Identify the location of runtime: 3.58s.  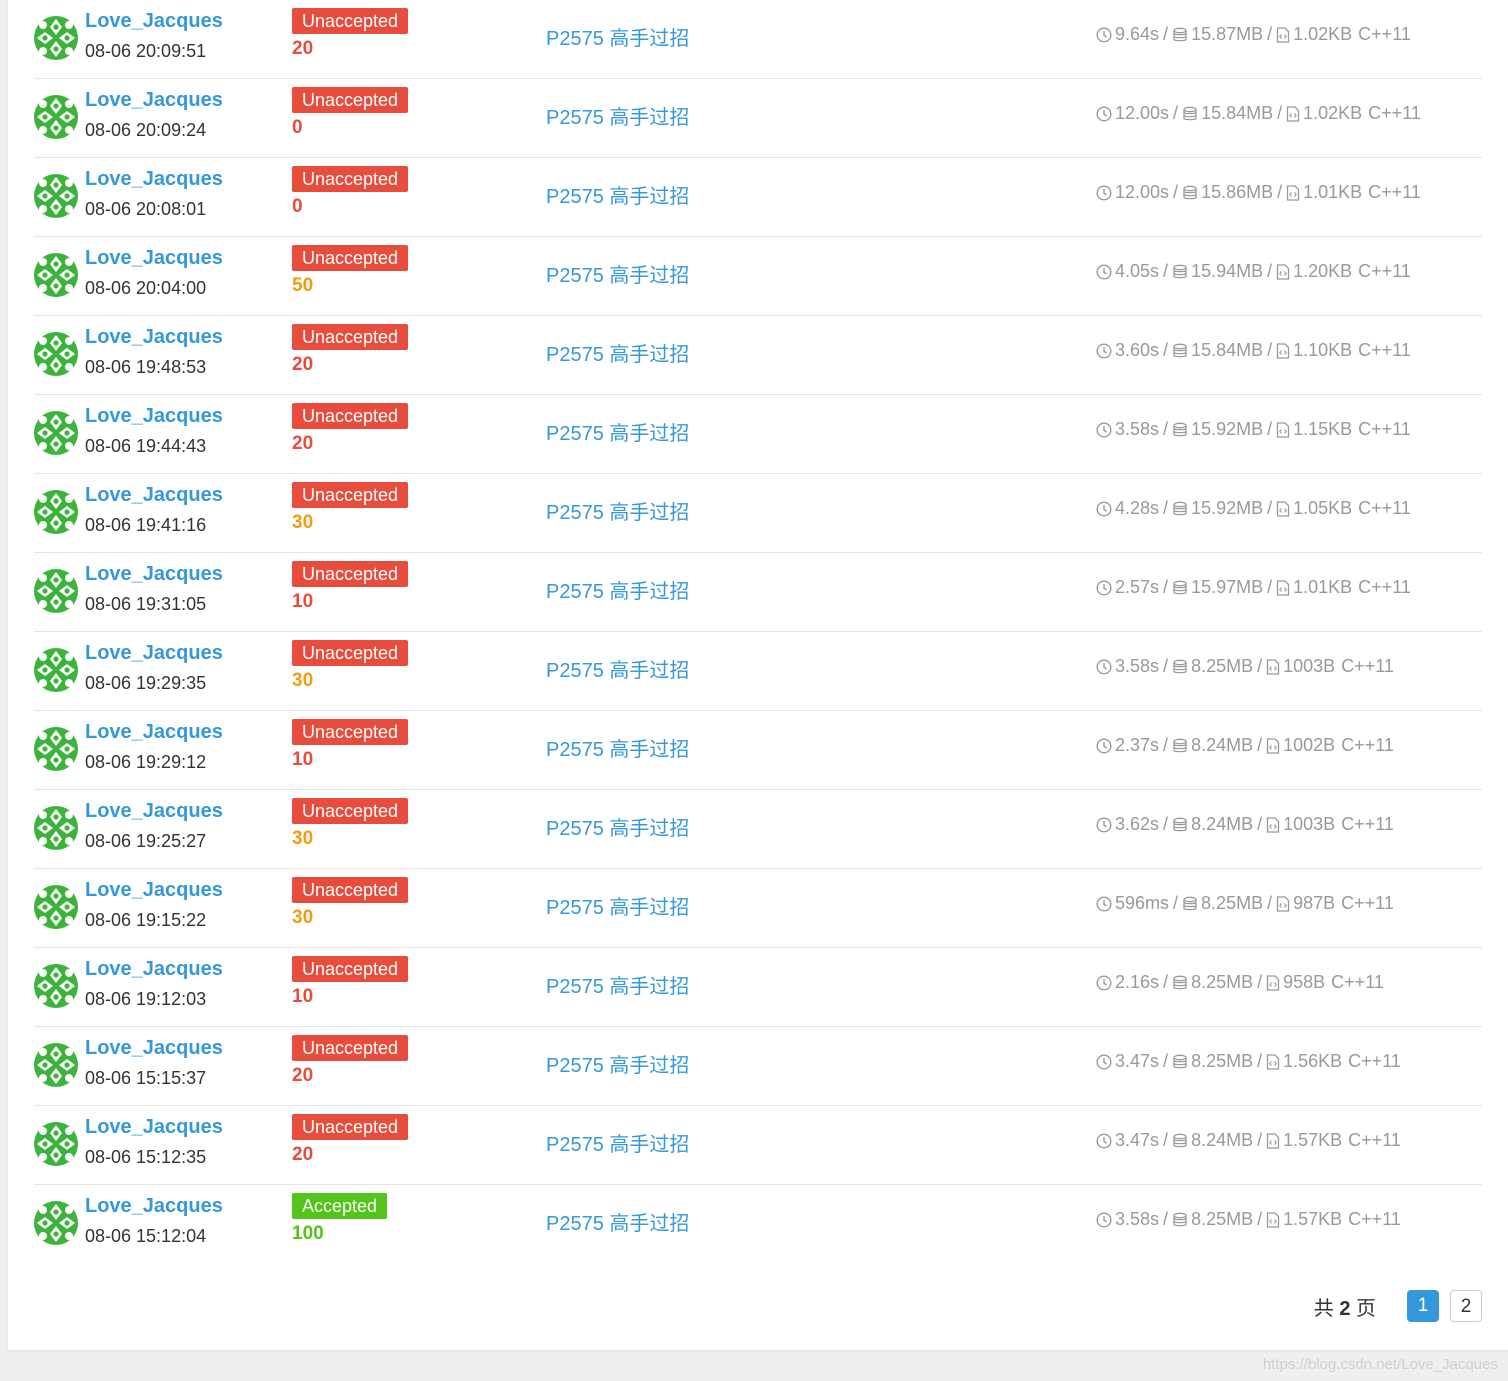
(1137, 666).